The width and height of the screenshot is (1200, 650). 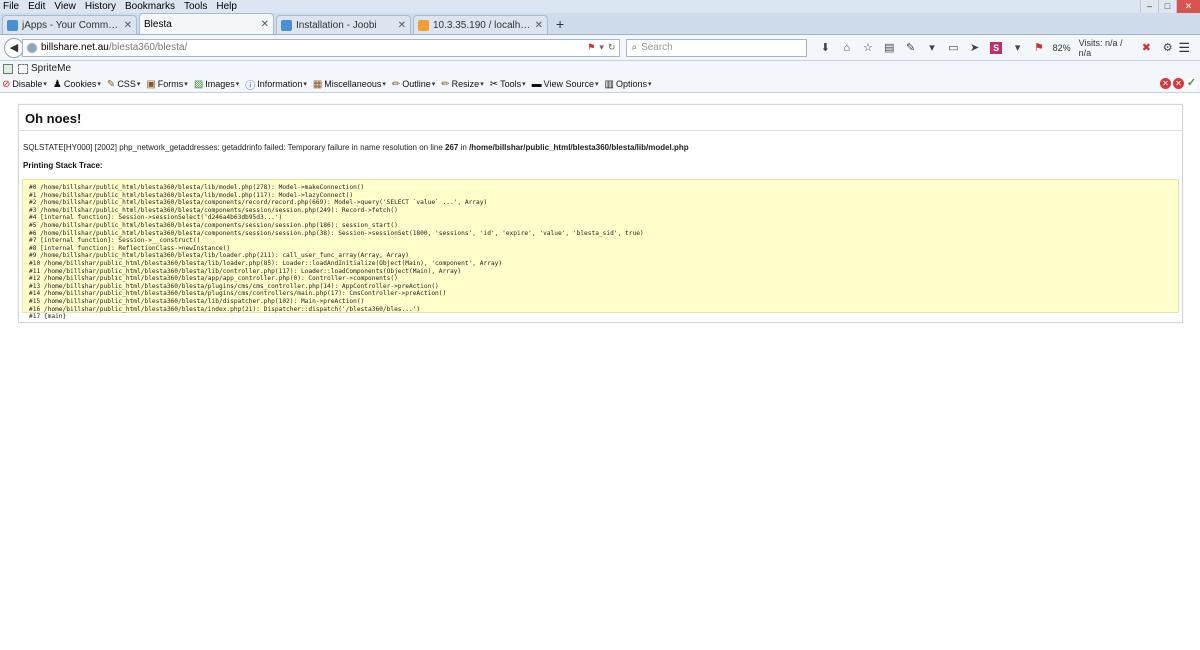 I want to click on minimize-icon: –, so click(x=1149, y=6).